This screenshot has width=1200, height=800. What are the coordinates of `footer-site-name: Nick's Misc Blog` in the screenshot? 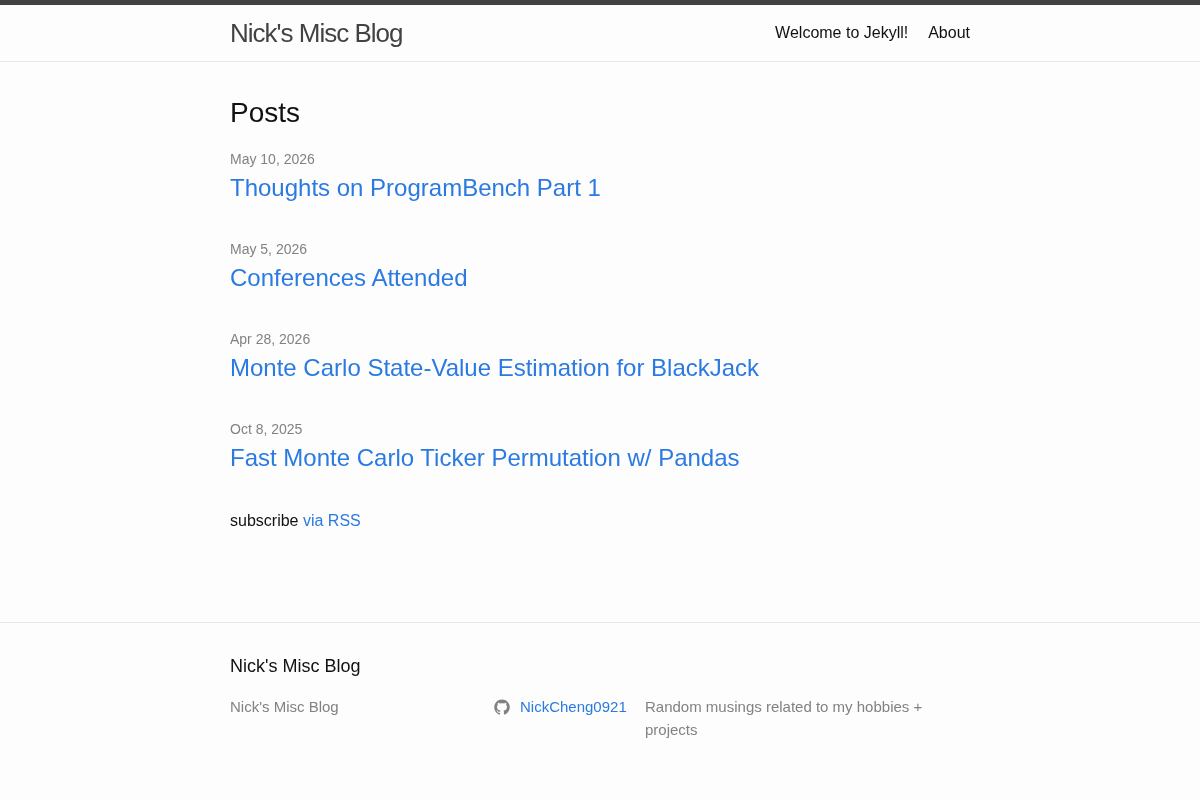 It's located at (284, 706).